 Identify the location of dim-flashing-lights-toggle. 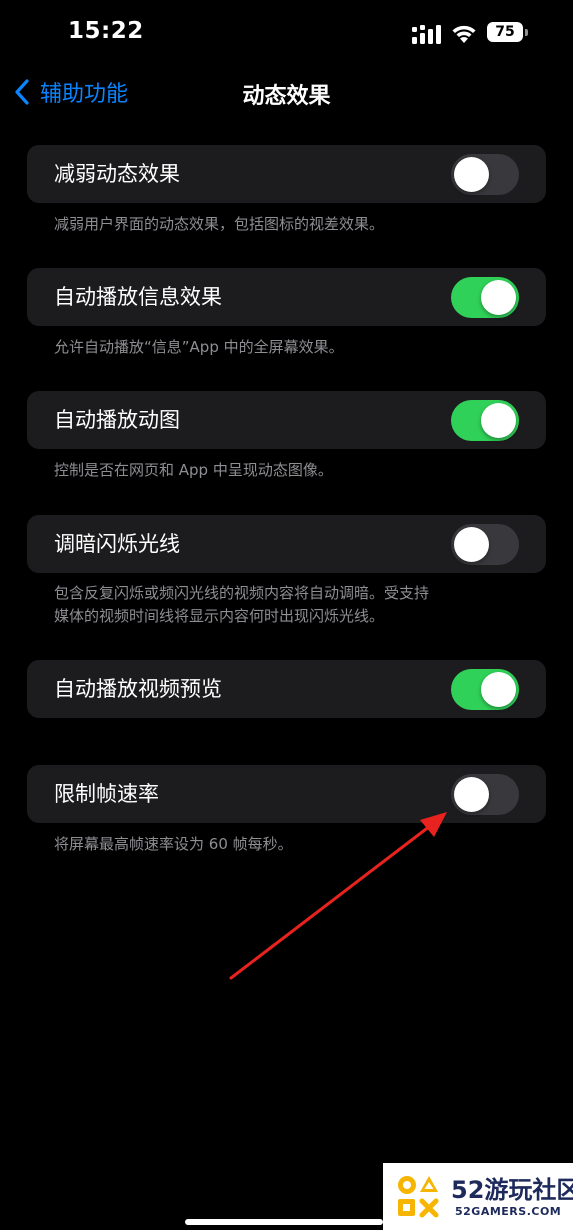
(485, 544).